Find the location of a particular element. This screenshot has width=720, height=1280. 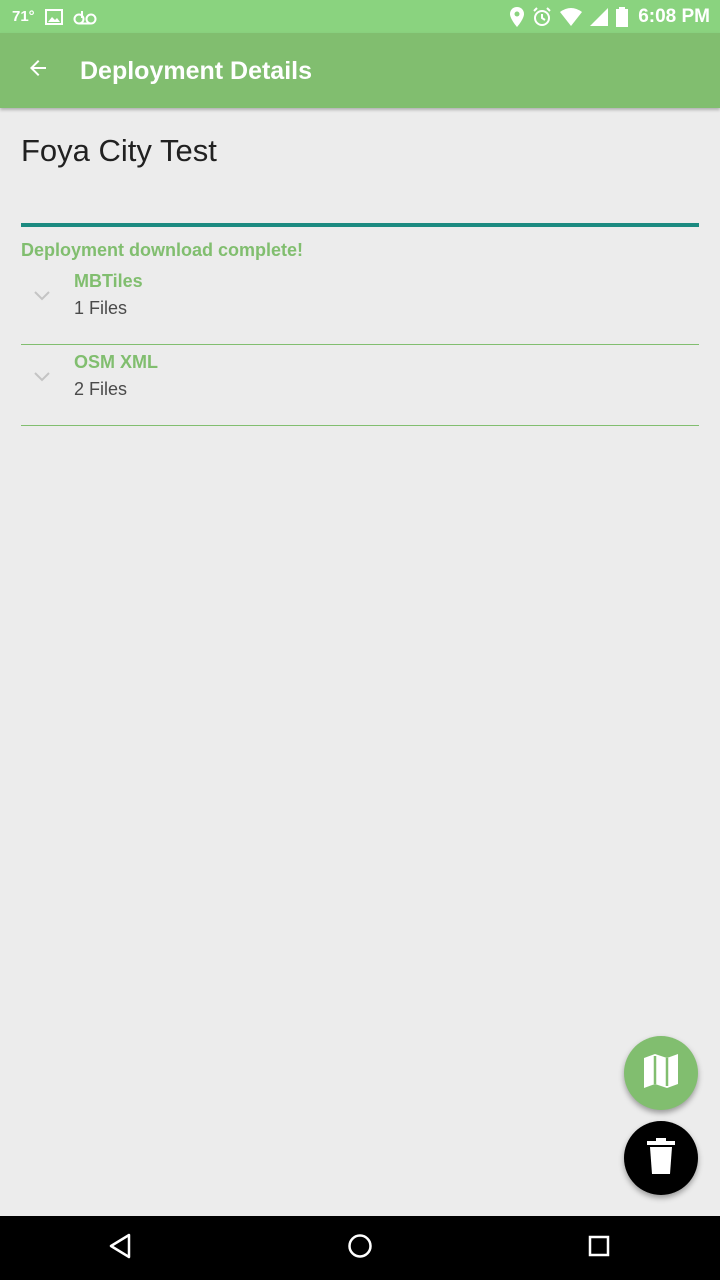

file-group-name: MBTiles is located at coordinates (108, 281).